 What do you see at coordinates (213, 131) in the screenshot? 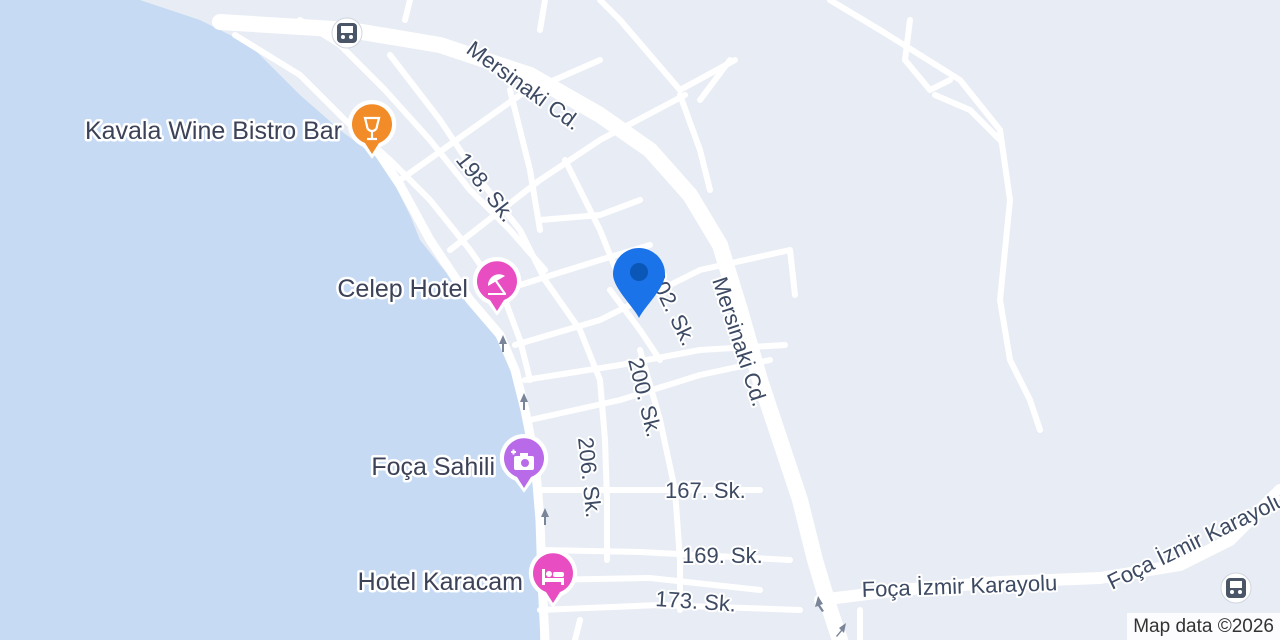
I see `poi-label-kavala: Kavala Wine Bistro Bar` at bounding box center [213, 131].